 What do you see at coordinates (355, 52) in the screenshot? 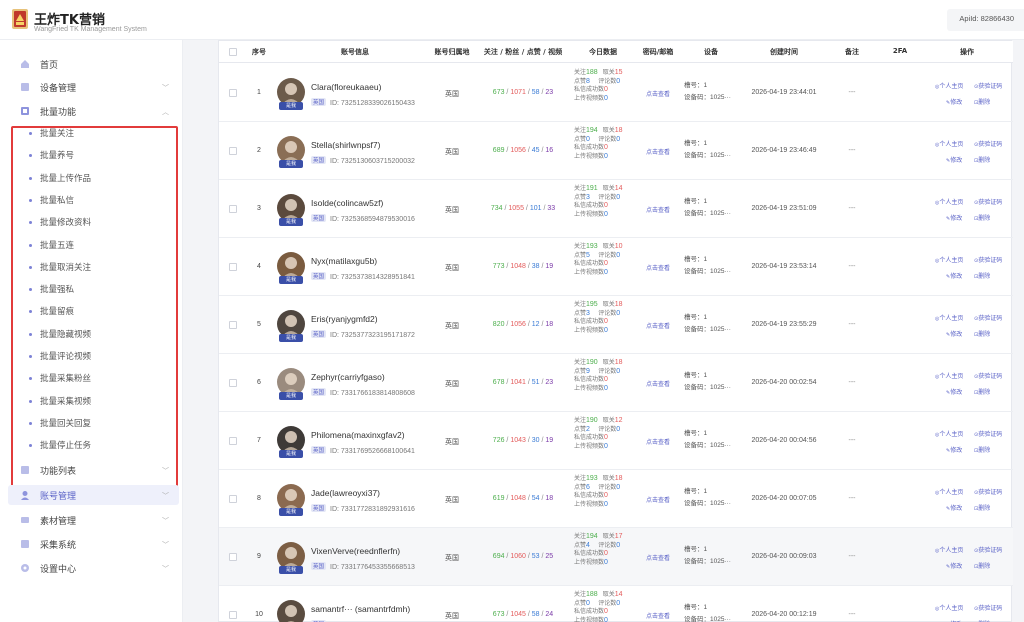
I see `th-account: 账号信息` at bounding box center [355, 52].